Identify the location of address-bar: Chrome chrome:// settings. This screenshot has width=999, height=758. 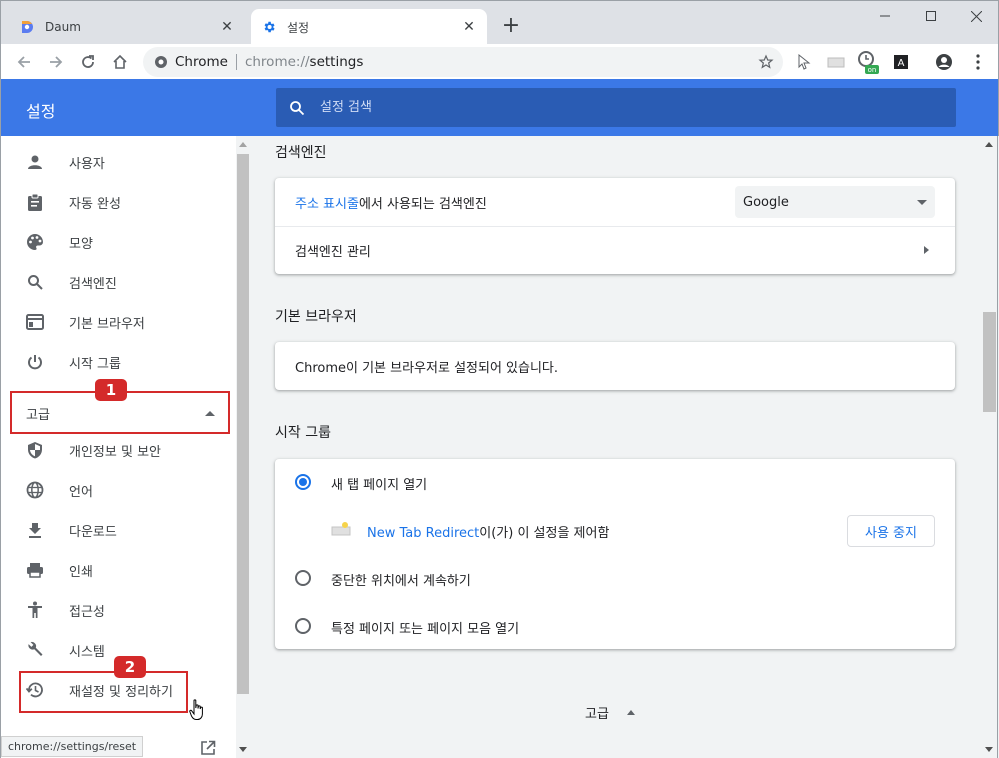
(463, 62).